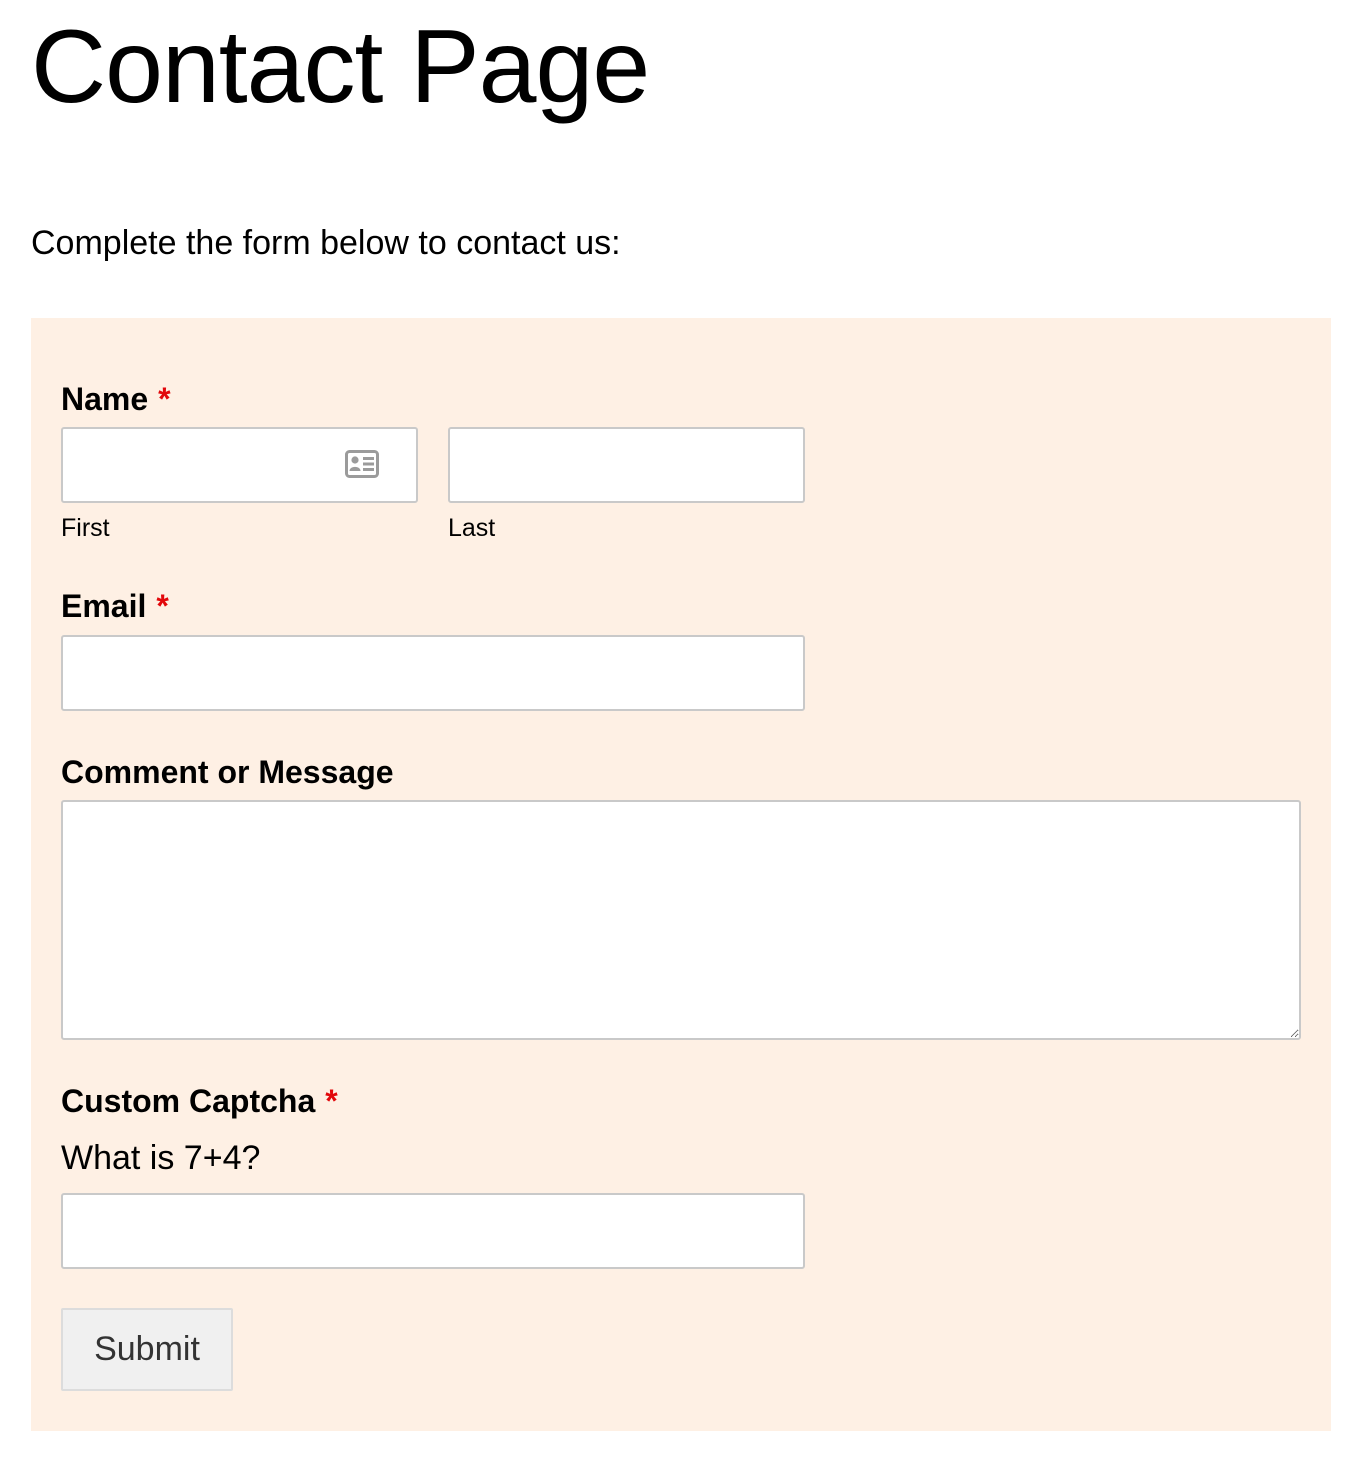 This screenshot has height=1460, width=1360. I want to click on last-name-sublabel: Last, so click(472, 528).